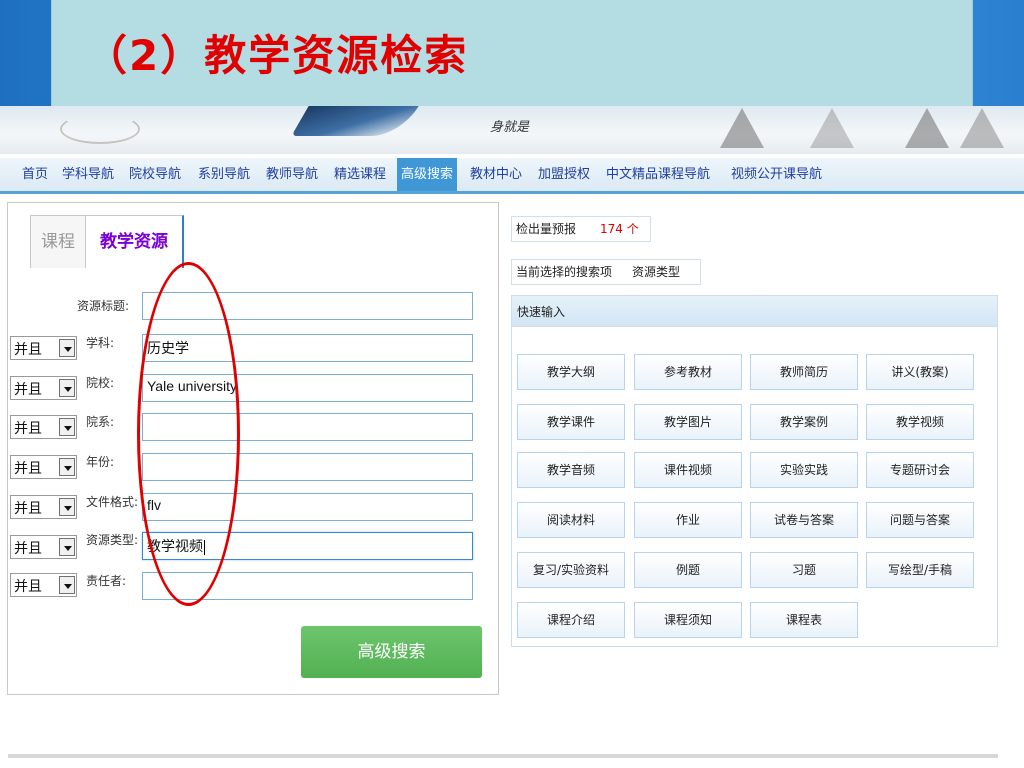 The width and height of the screenshot is (1024, 768). I want to click on nav-item-open-video-courses: 视频公开课导航, so click(776, 174).